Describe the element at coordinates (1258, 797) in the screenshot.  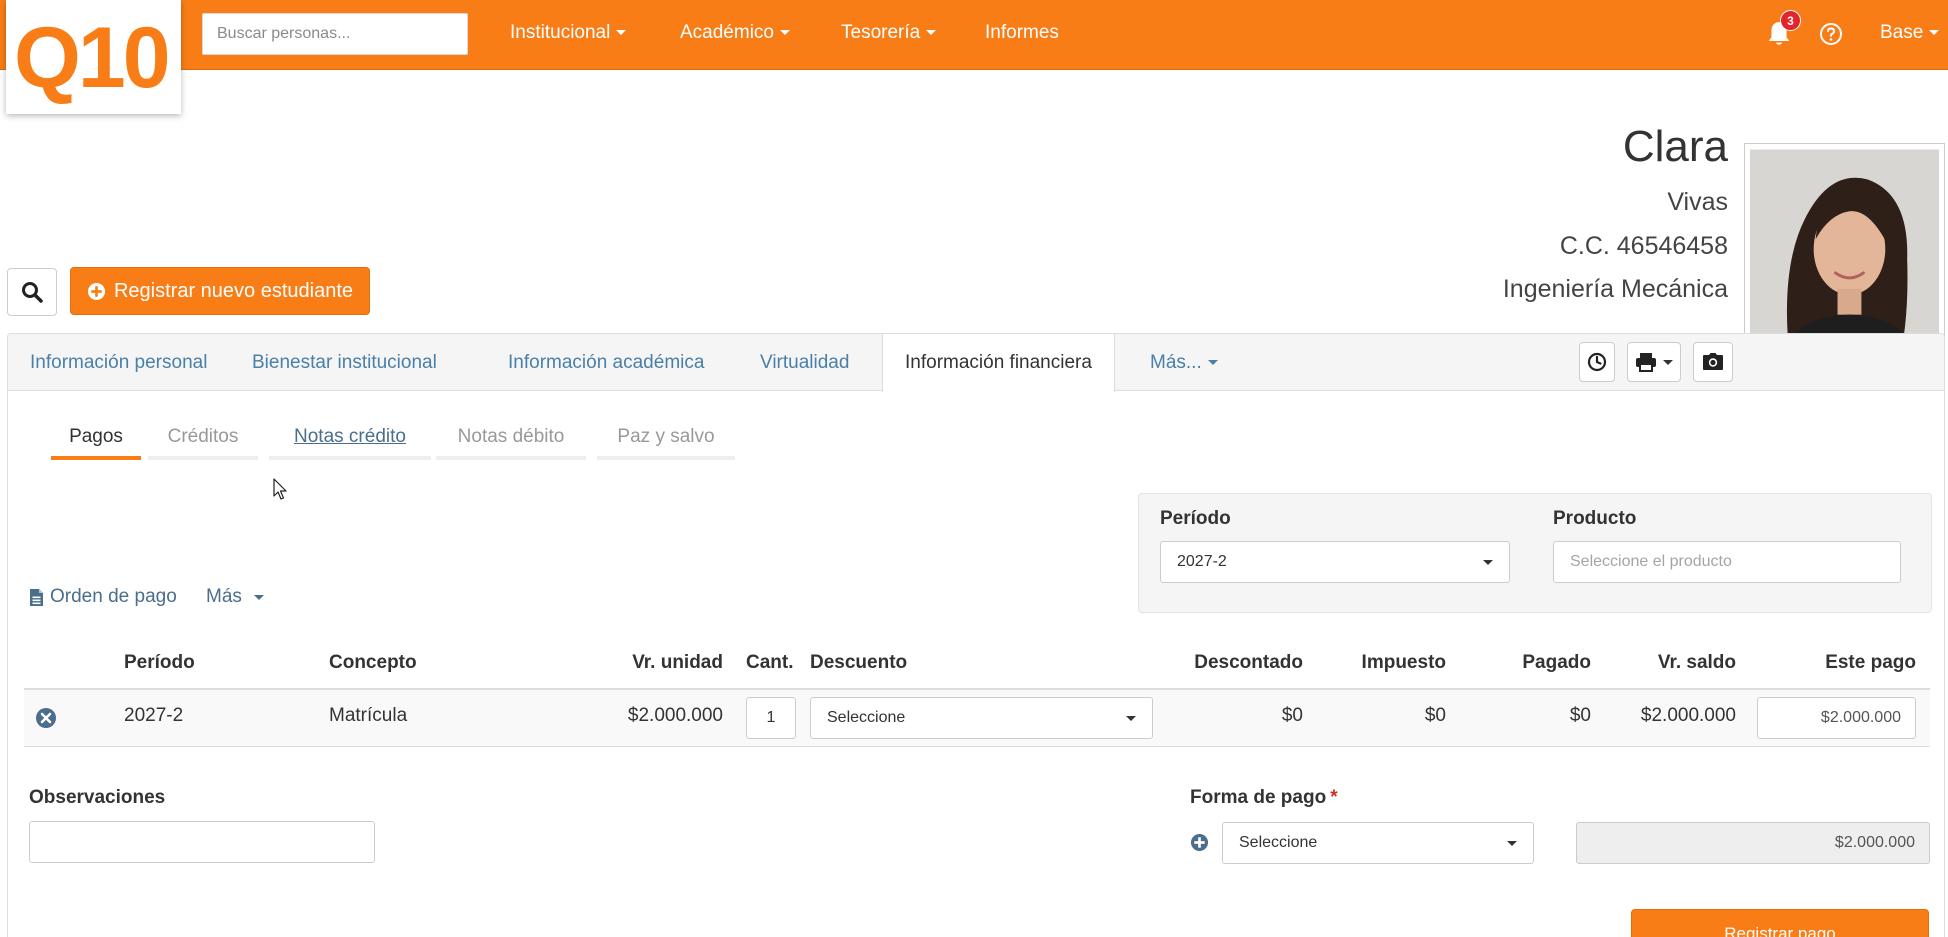
I see `payment-method-label: Forma de pago` at that location.